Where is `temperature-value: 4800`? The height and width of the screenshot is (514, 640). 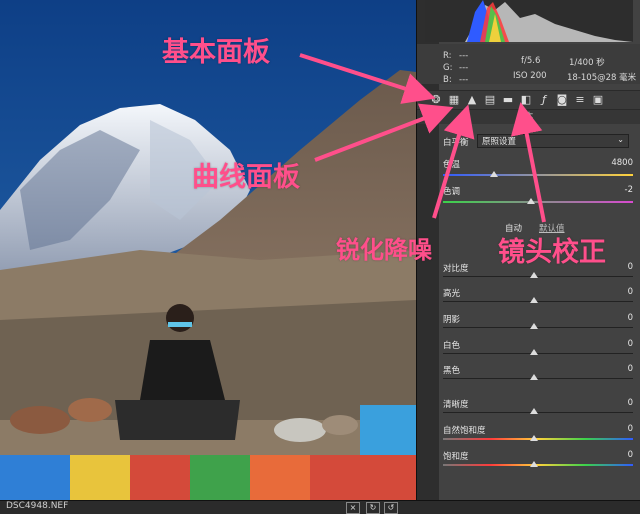
temperature-value: 4800 is located at coordinates (613, 163).